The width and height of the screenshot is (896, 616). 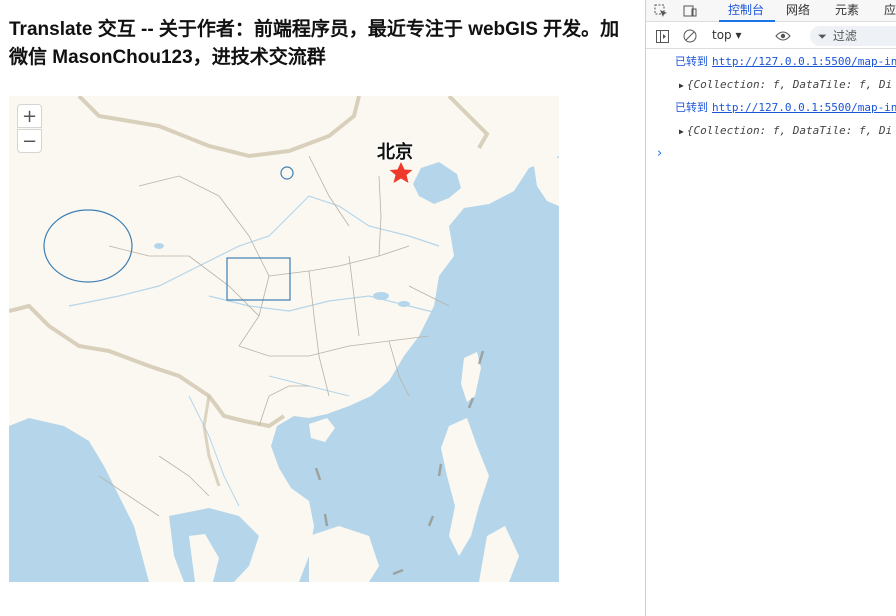 What do you see at coordinates (29, 116) in the screenshot?
I see `zoom-in-button: +` at bounding box center [29, 116].